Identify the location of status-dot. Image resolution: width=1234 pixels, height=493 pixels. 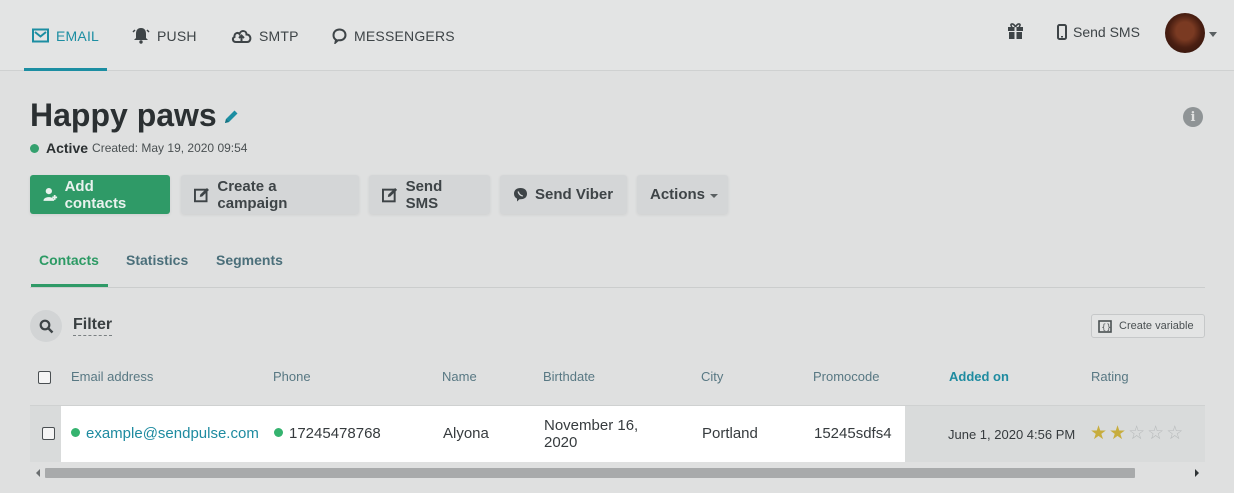
(34, 148).